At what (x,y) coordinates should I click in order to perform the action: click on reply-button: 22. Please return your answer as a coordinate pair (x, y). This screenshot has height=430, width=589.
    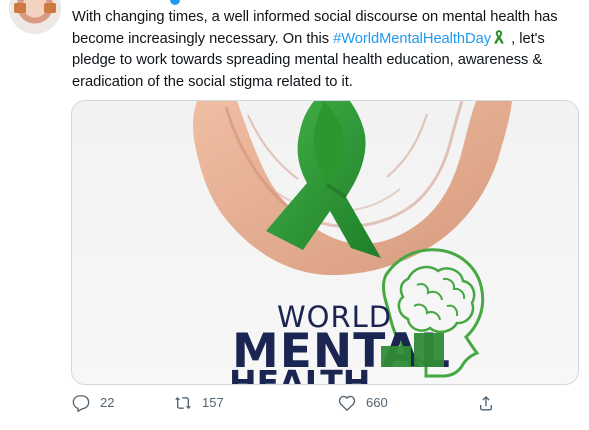
    Looking at the image, I should click on (93, 403).